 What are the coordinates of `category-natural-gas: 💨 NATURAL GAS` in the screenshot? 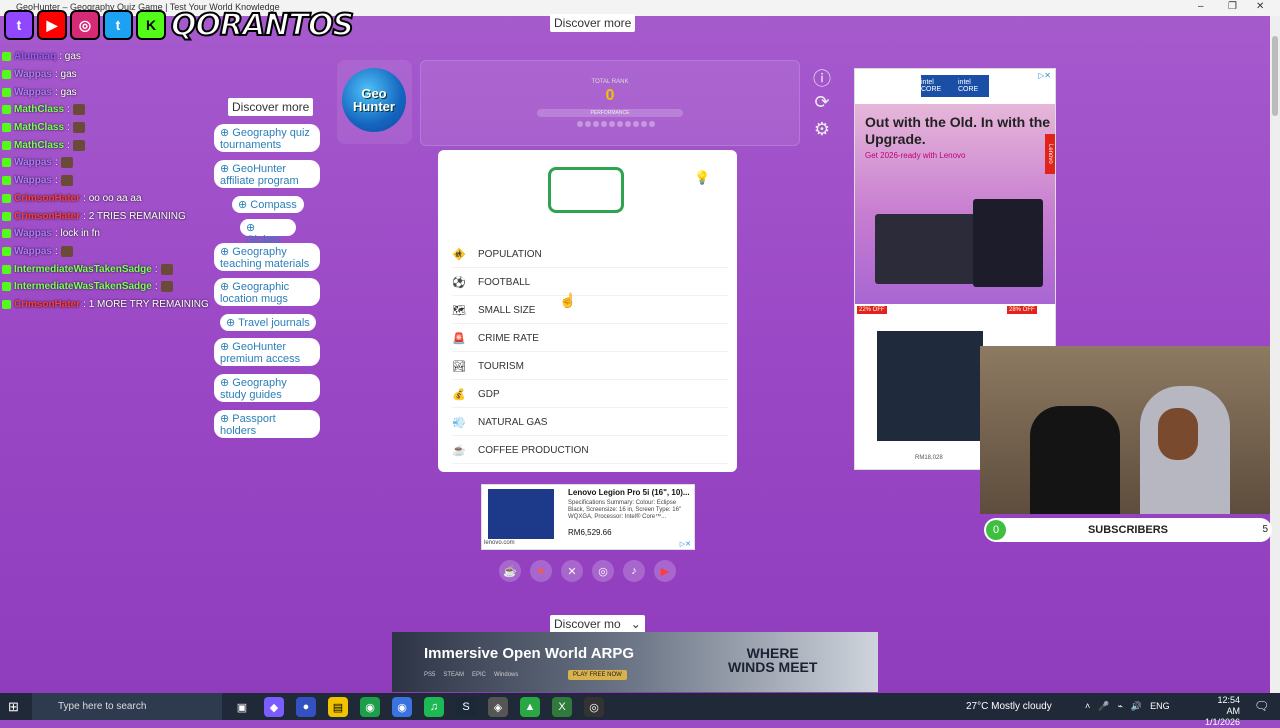 It's located at (590, 422).